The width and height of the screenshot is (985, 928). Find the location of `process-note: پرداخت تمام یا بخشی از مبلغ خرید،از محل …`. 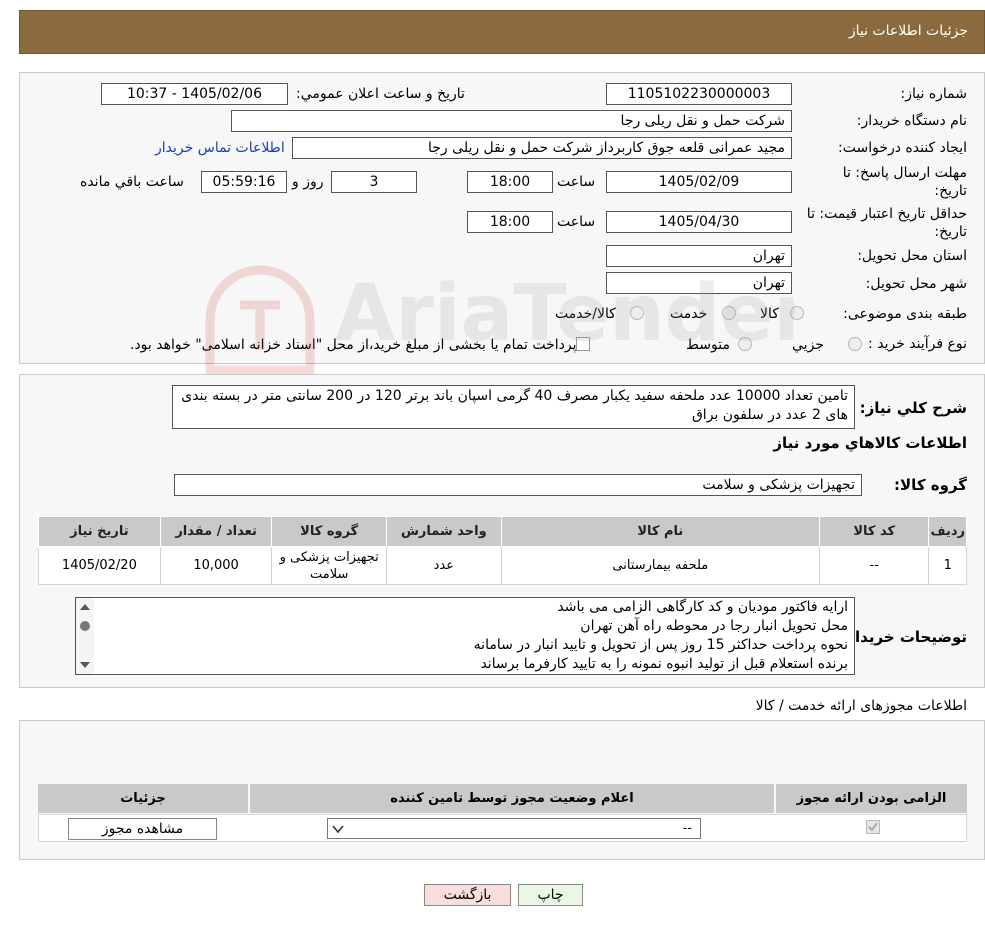

process-note: پرداخت تمام یا بخشی از مبلغ خرید،از محل … is located at coordinates (353, 345).